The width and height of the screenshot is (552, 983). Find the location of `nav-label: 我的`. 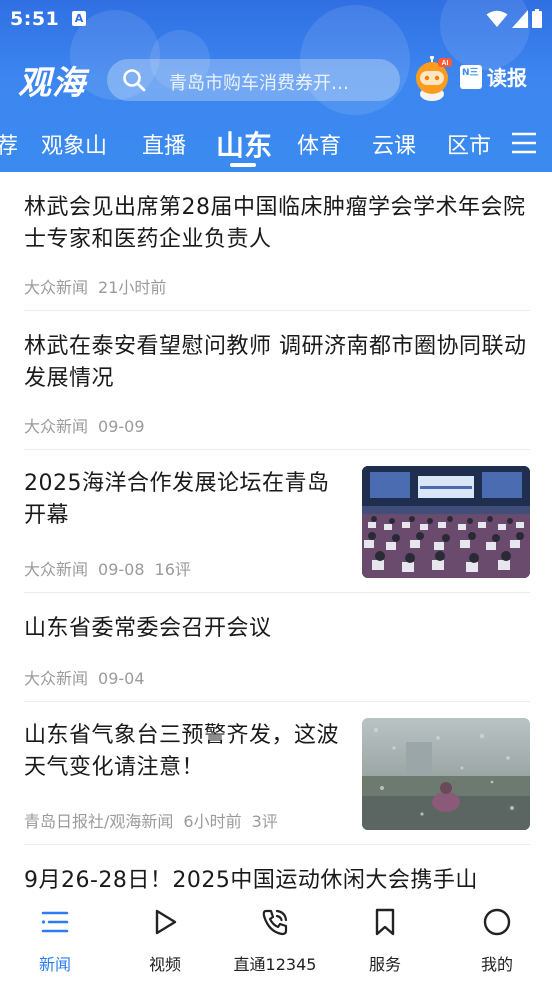

nav-label: 我的 is located at coordinates (496, 964).